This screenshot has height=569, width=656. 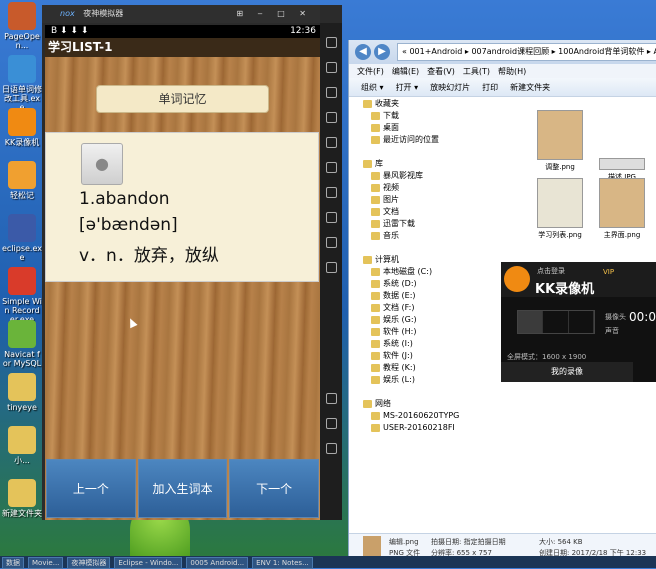 What do you see at coordinates (22, 83) in the screenshot?
I see `desktop-icon: 日语单词修改工具.exe` at bounding box center [22, 83].